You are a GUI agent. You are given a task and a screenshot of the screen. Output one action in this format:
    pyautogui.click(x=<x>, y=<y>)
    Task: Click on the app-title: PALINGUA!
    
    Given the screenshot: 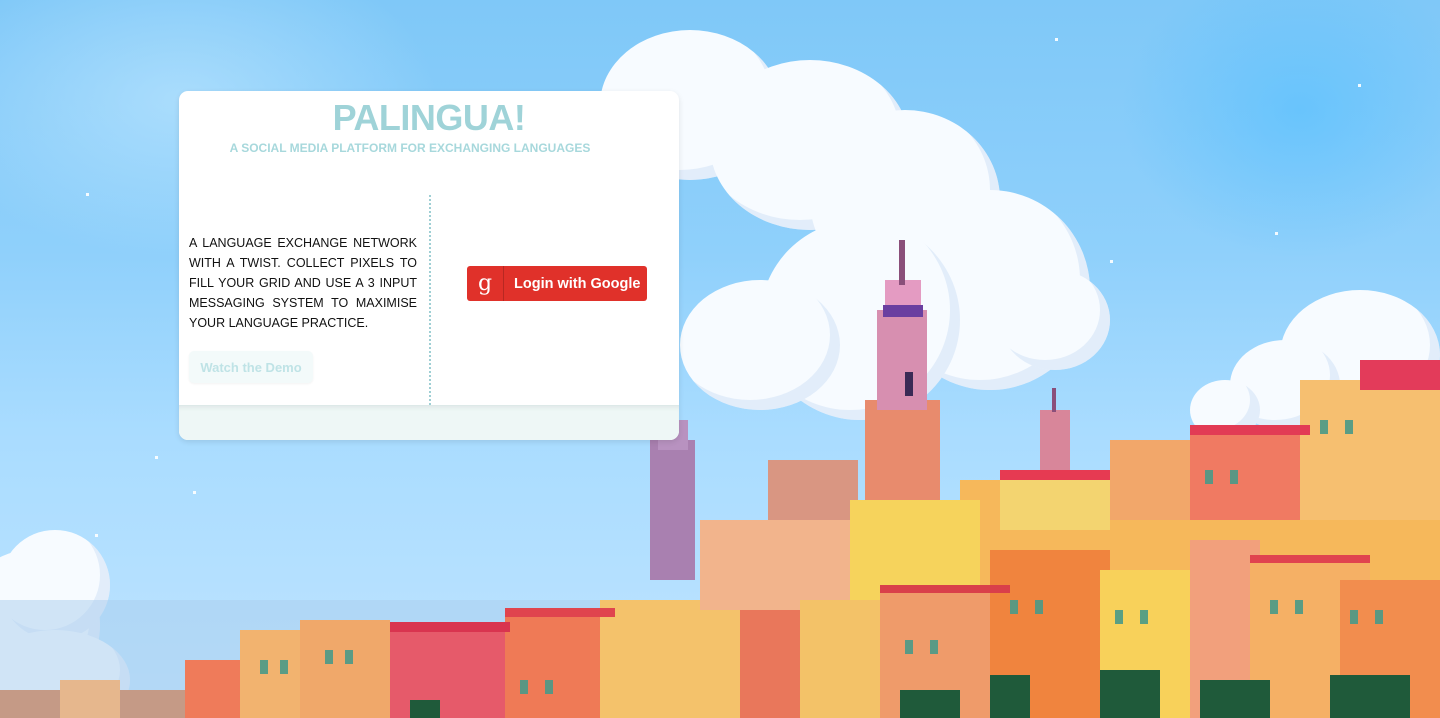 What is the action you would take?
    pyautogui.click(x=429, y=117)
    